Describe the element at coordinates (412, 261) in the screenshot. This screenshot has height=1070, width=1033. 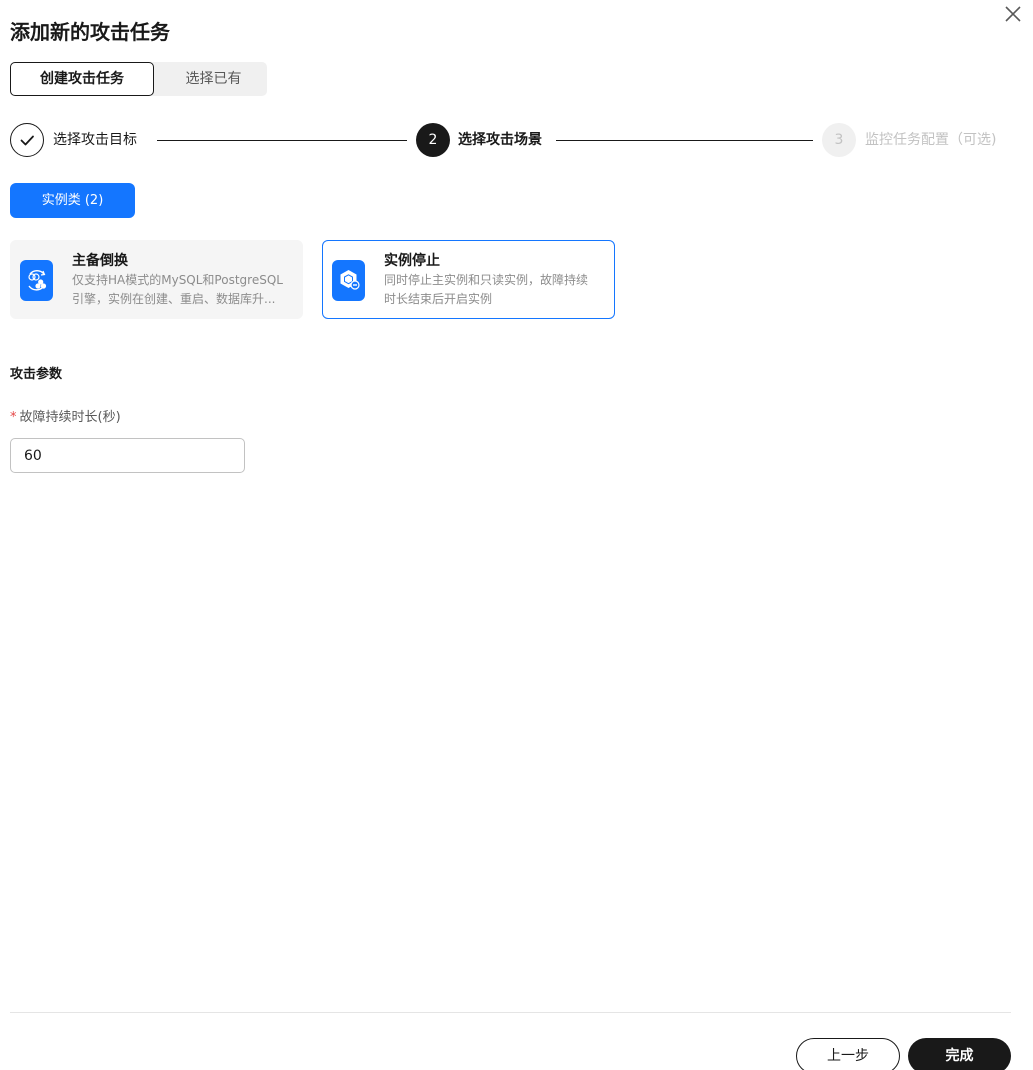
I see `scenario-title: 实例停止` at that location.